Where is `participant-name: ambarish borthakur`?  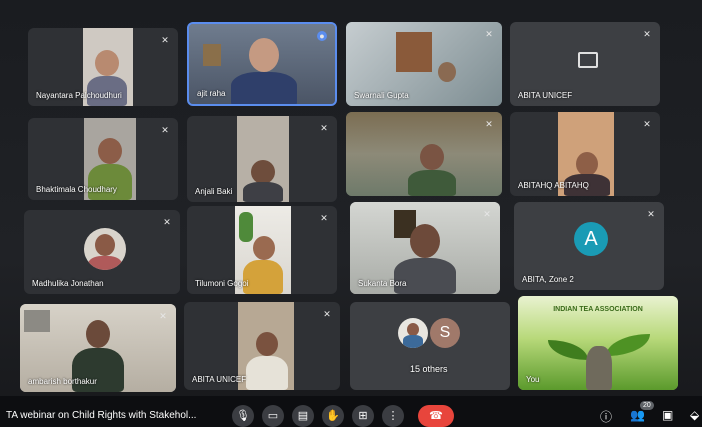 participant-name: ambarish borthakur is located at coordinates (62, 381).